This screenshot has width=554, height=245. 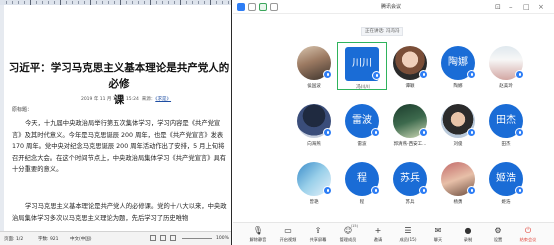 I want to click on toolbar-button-5: ☰ 成员(15), so click(x=408, y=234).